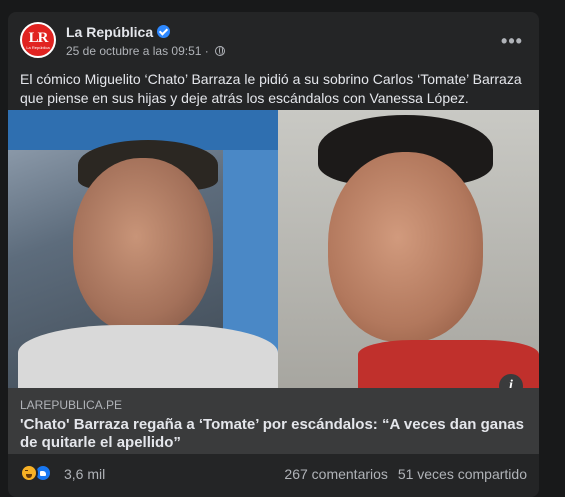 The height and width of the screenshot is (497, 565). What do you see at coordinates (220, 51) in the screenshot?
I see `globe-icon` at bounding box center [220, 51].